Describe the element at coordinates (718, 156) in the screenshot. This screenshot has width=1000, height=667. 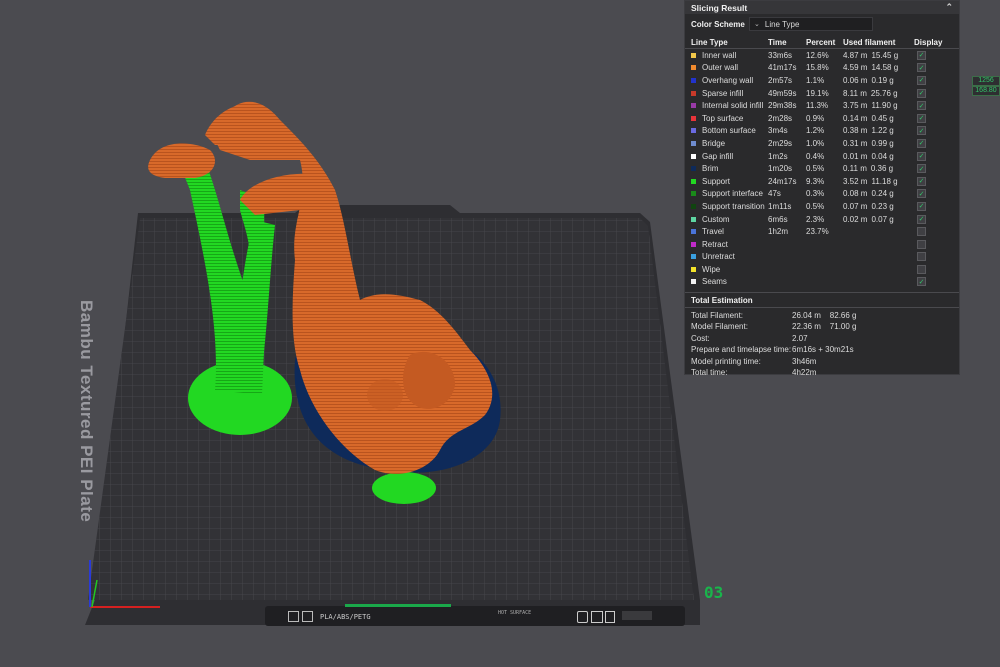
I see `line-type-label: Gap infill` at that location.